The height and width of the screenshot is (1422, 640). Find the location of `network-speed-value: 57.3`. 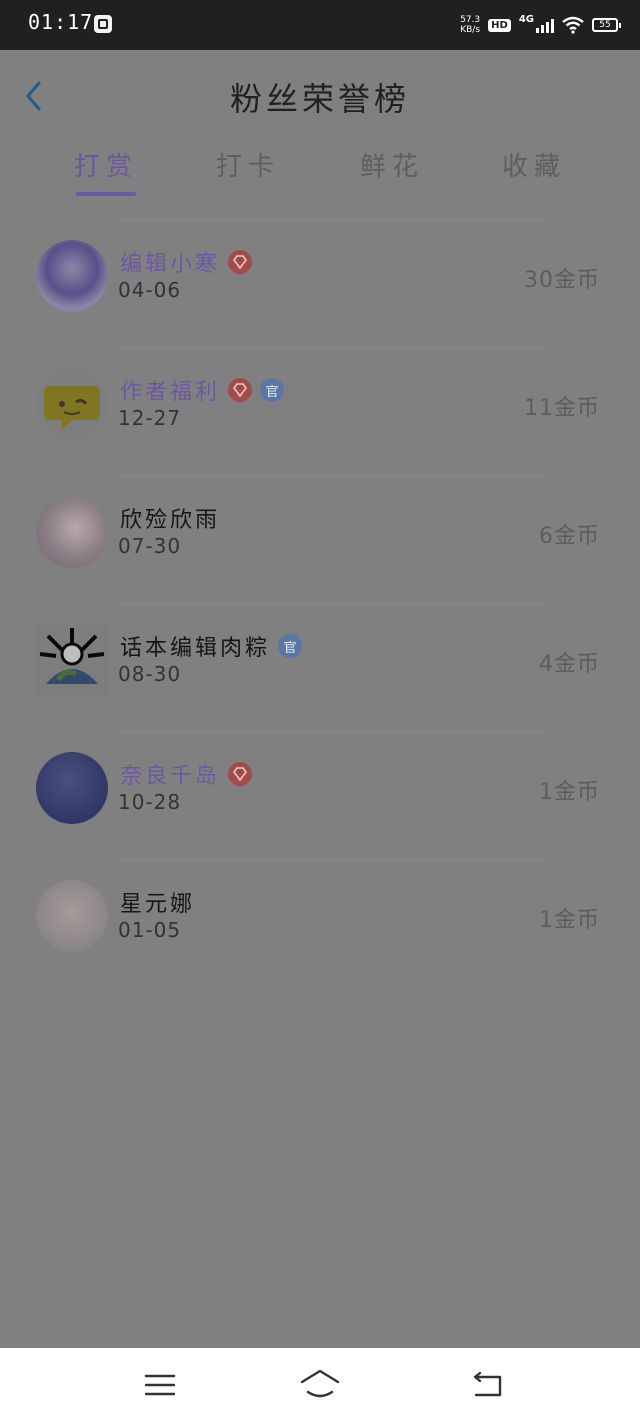

network-speed-value: 57.3 is located at coordinates (470, 20).